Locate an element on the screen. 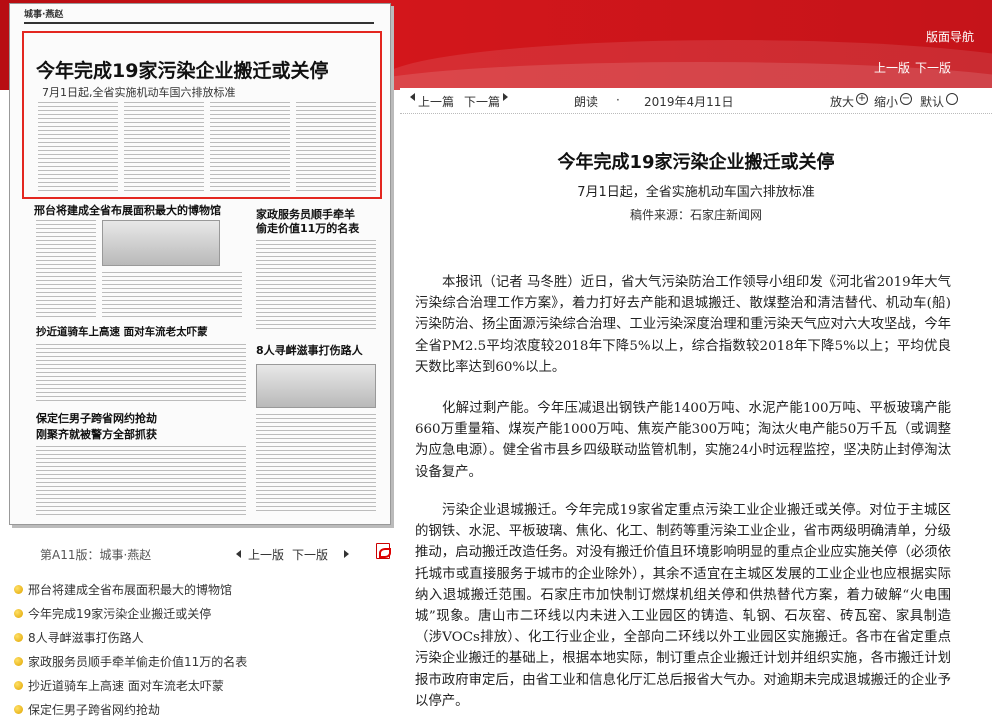 The height and width of the screenshot is (719, 992). selected-article-highlight is located at coordinates (202, 115).